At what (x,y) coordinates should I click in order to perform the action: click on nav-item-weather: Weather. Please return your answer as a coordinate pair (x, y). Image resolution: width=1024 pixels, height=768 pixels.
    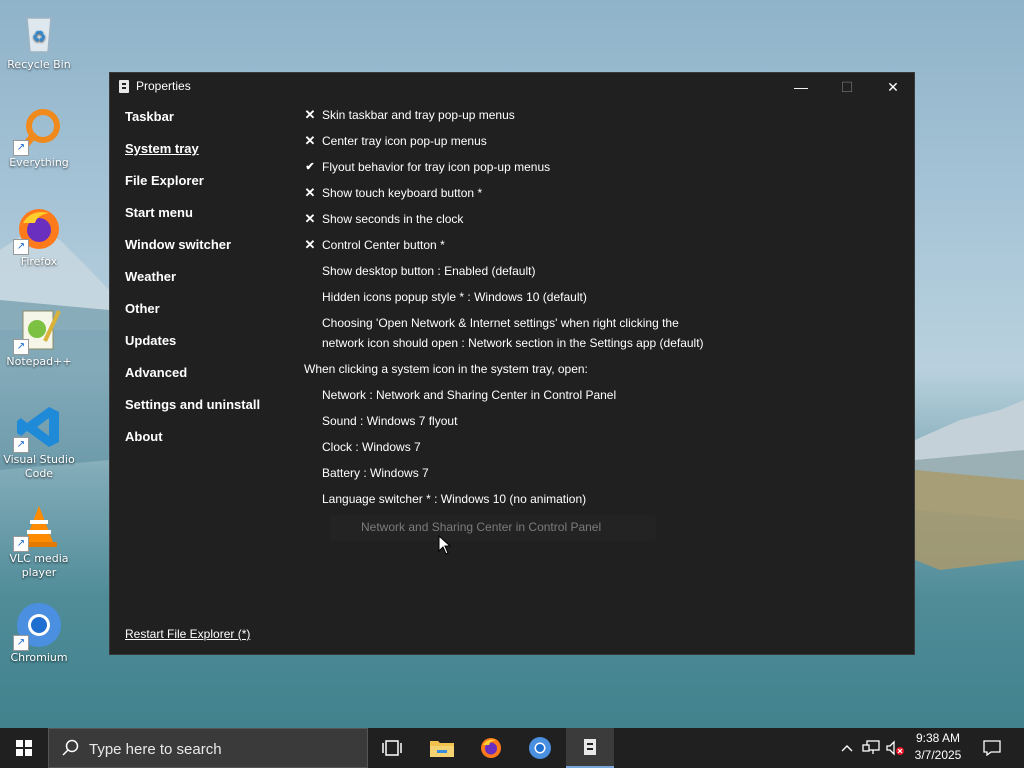
    Looking at the image, I should click on (192, 285).